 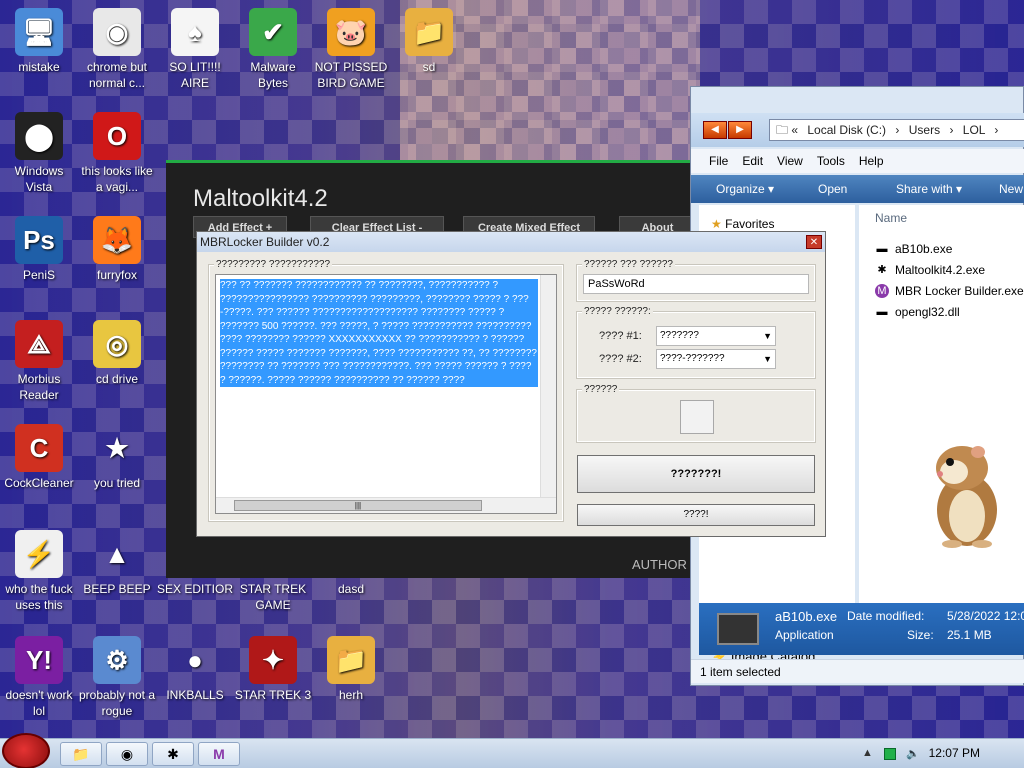 I want to click on desktop-icon-image: ▲, so click(x=117, y=554).